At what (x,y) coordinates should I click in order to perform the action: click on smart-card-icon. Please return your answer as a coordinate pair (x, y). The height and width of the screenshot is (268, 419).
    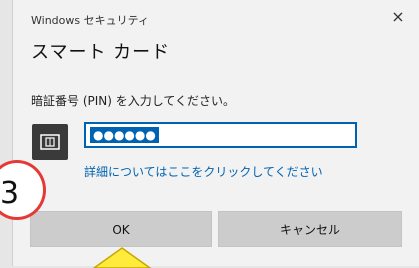
    Looking at the image, I should click on (50, 142).